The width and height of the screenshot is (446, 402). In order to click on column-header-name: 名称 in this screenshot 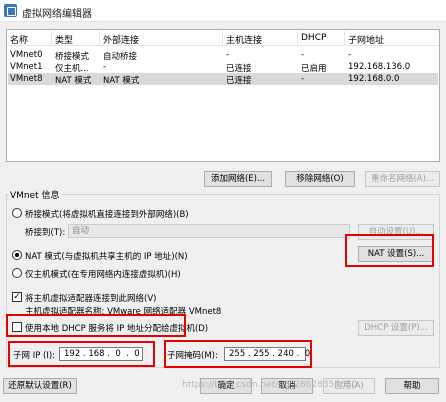, I will do `click(28, 39)`.